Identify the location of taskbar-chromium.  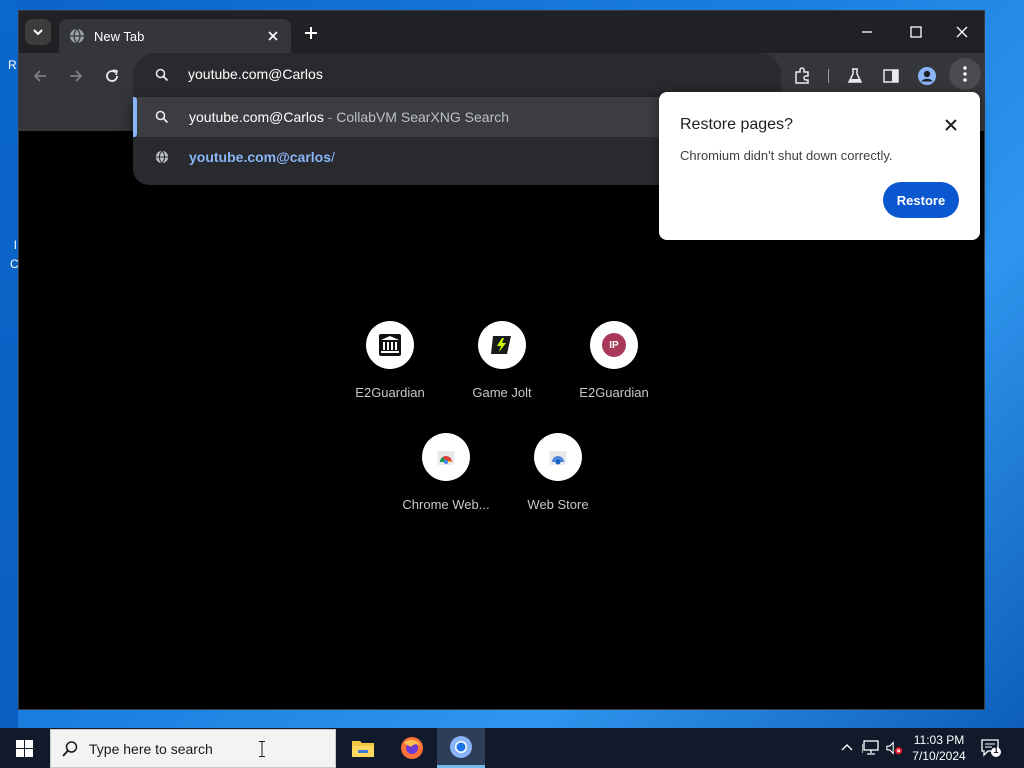
(461, 748).